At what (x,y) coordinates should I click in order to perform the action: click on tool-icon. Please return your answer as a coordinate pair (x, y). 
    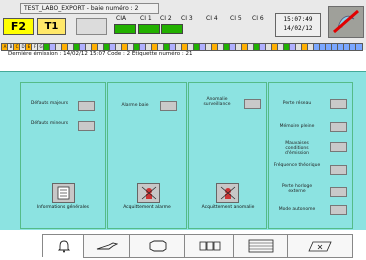
    Looking at the image, I should click on (107, 246).